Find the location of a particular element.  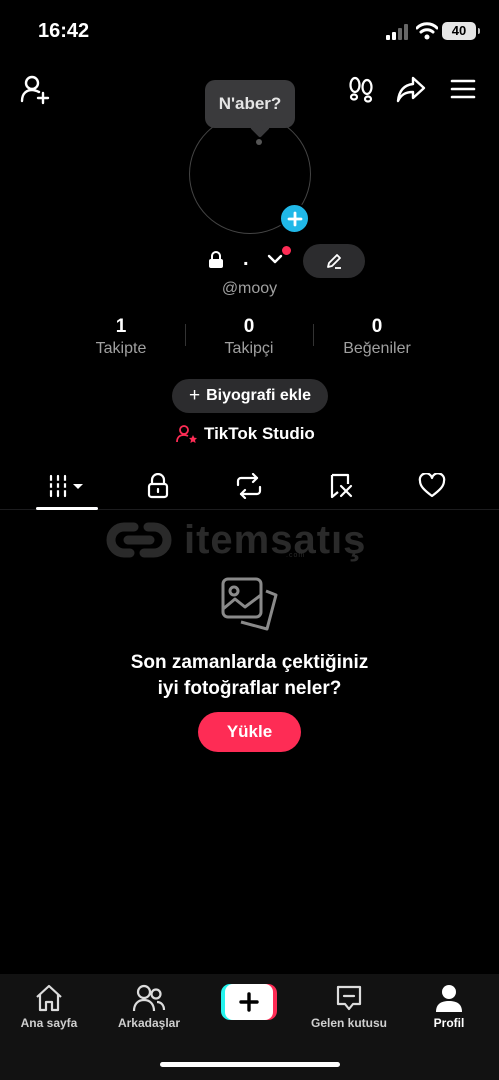

footprints-icon is located at coordinates (361, 89).